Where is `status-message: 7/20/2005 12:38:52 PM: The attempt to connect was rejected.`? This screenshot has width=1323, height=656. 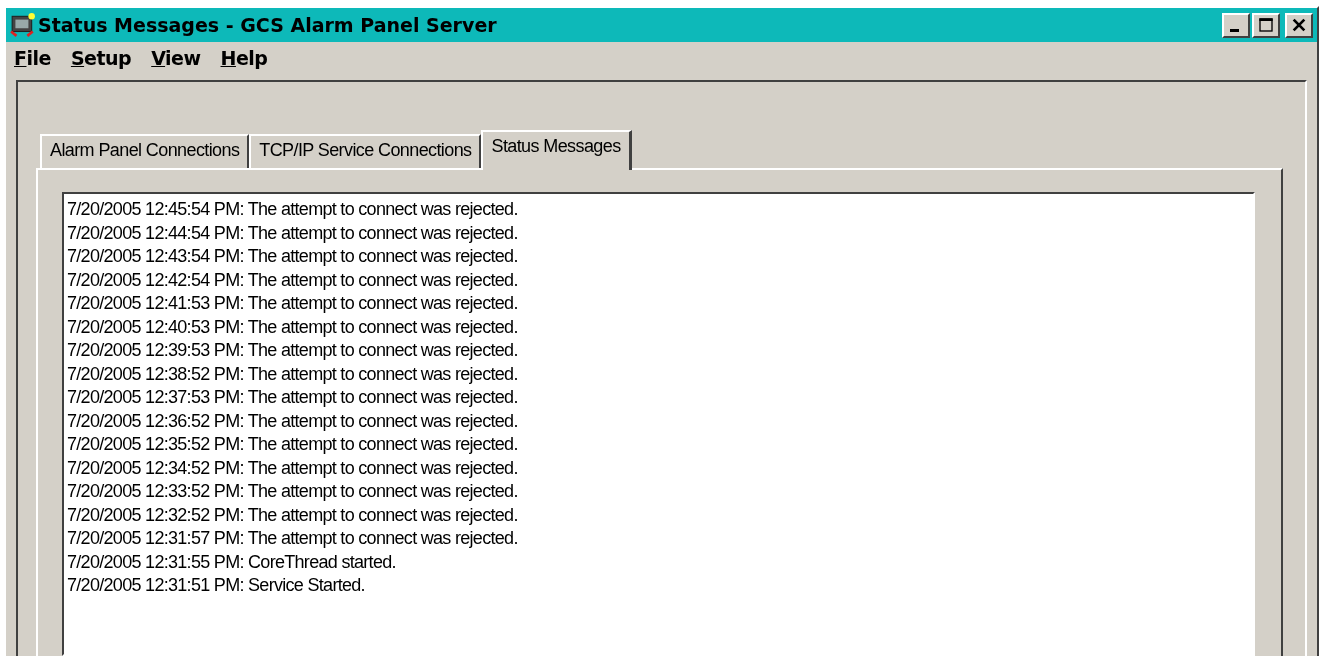
status-message: 7/20/2005 12:38:52 PM: The attempt to connect was rejected. is located at coordinates (293, 374).